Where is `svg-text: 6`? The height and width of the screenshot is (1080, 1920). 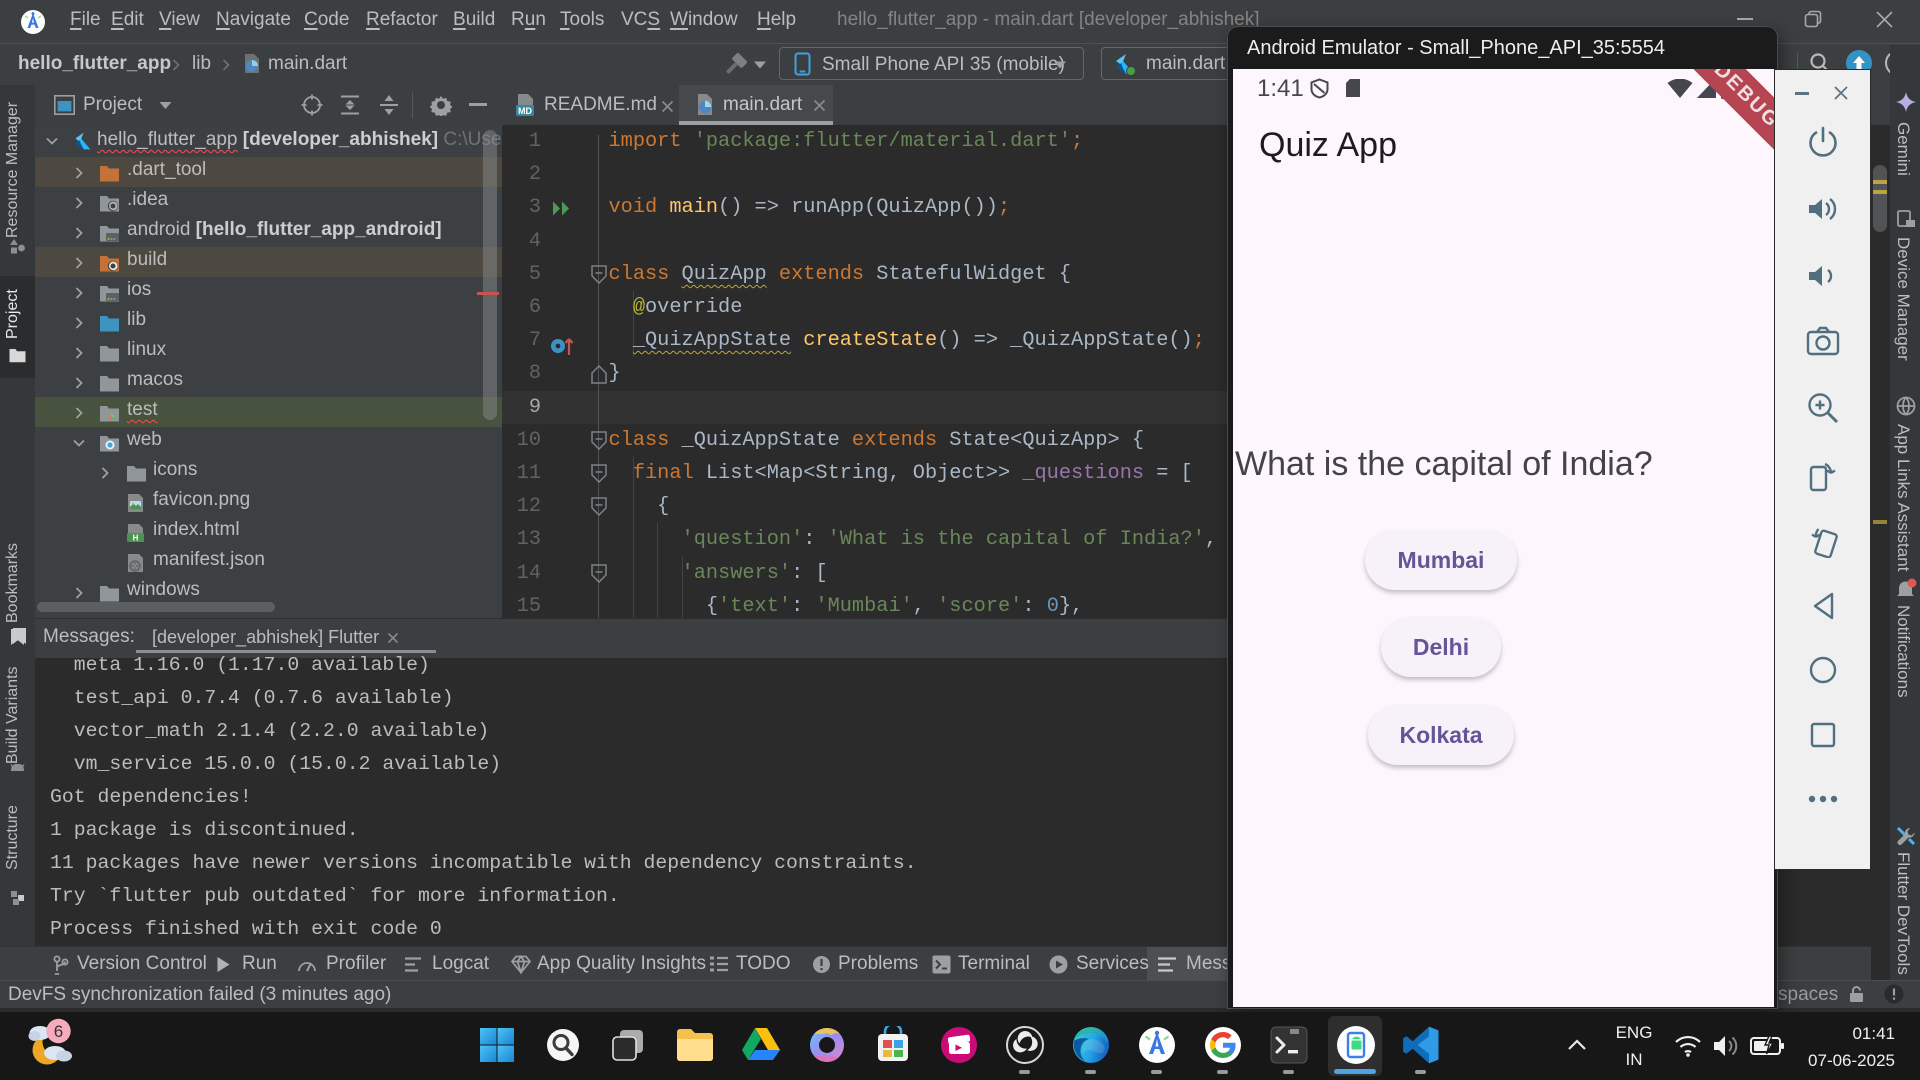 svg-text: 6 is located at coordinates (58, 1031).